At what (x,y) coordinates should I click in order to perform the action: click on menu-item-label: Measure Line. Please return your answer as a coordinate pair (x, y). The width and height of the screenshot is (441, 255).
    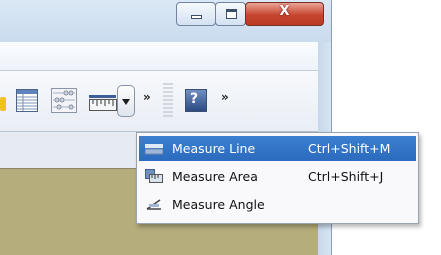
    Looking at the image, I should click on (214, 148).